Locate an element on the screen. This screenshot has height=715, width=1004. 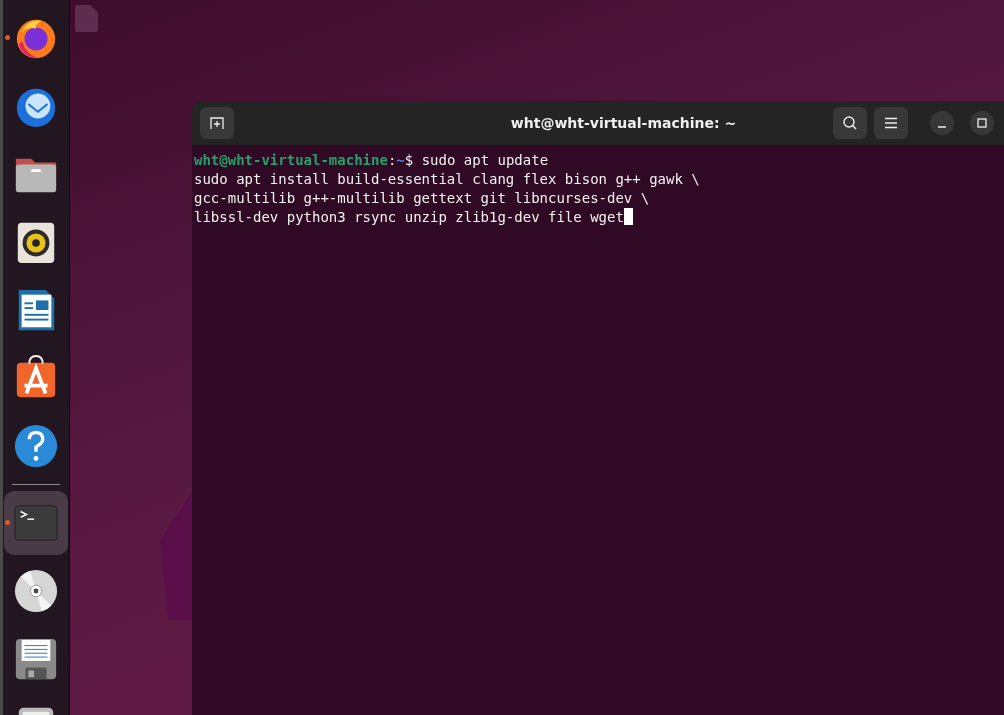
prompt-symbol: $ is located at coordinates (409, 160).